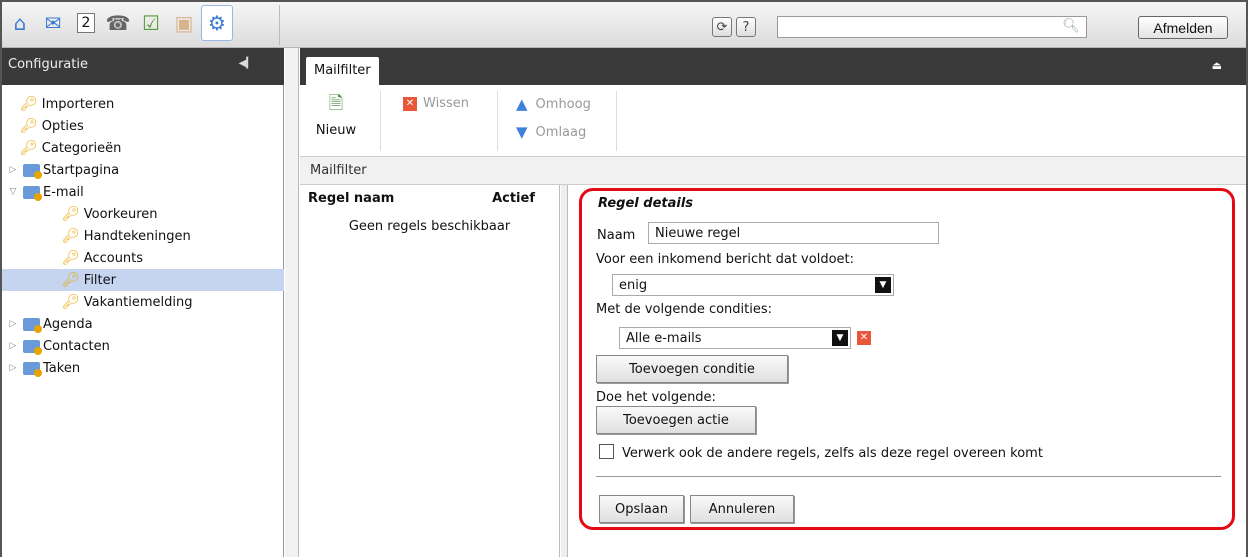 This screenshot has height=557, width=1248. I want to click on collapse-left-icon: ◀▎, so click(246, 63).